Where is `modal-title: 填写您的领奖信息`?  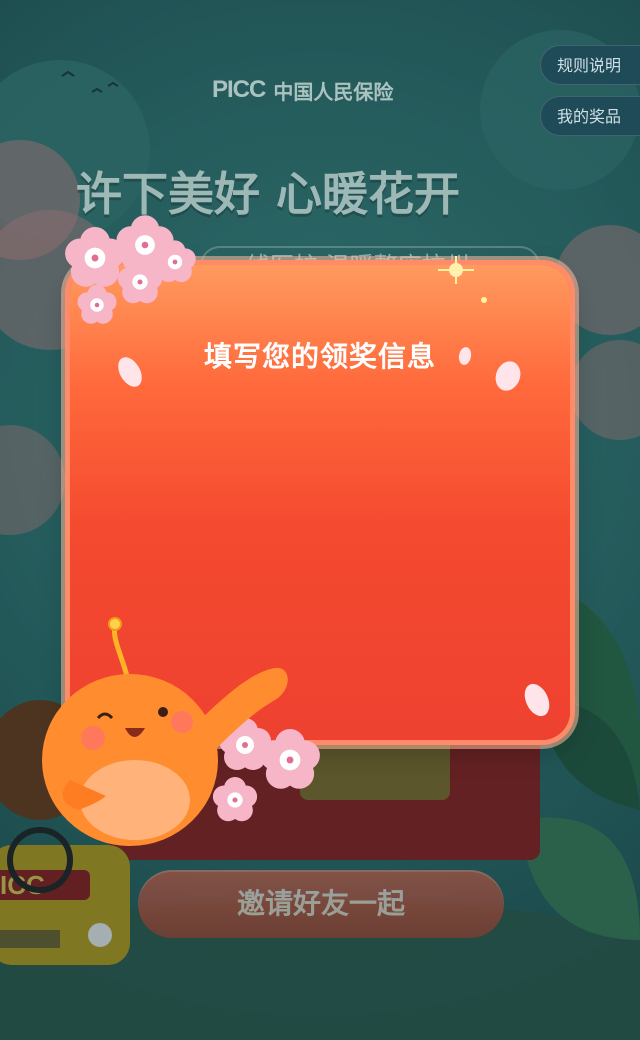 modal-title: 填写您的领奖信息 is located at coordinates (319, 356).